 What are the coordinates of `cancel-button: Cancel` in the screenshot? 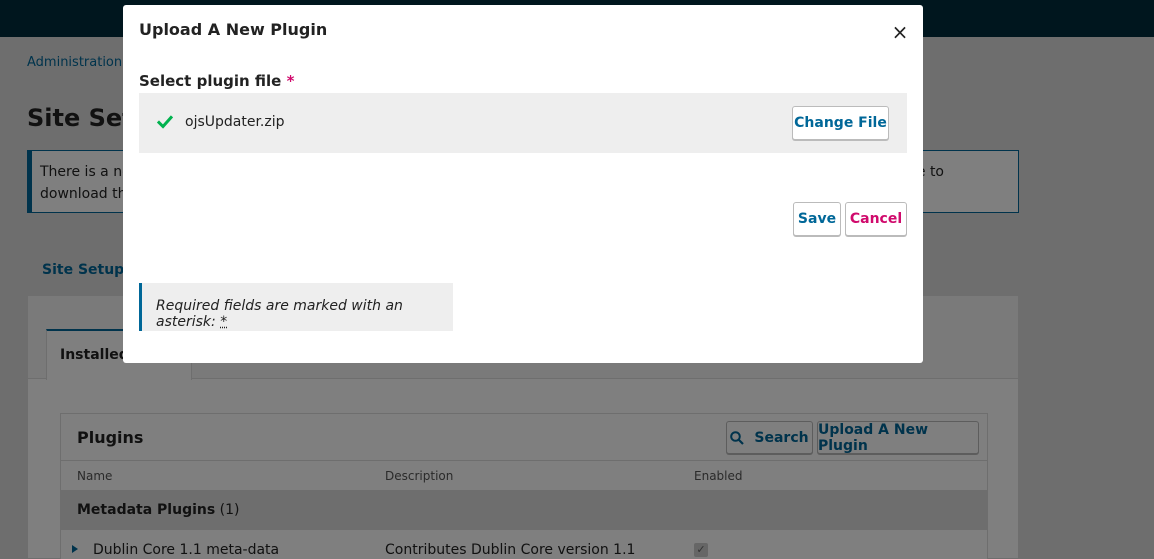 It's located at (876, 219).